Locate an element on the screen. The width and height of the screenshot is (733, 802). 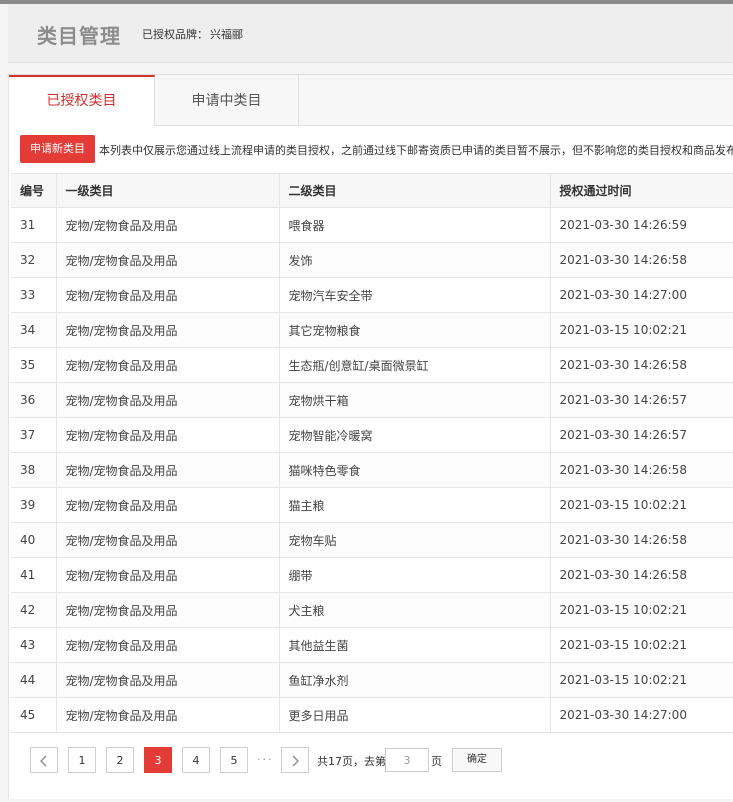
authorized-brand: 已授权品牌： 兴福郦 is located at coordinates (192, 34).